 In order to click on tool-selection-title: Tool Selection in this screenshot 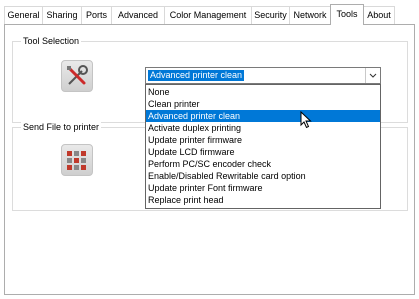, I will do `click(51, 41)`.